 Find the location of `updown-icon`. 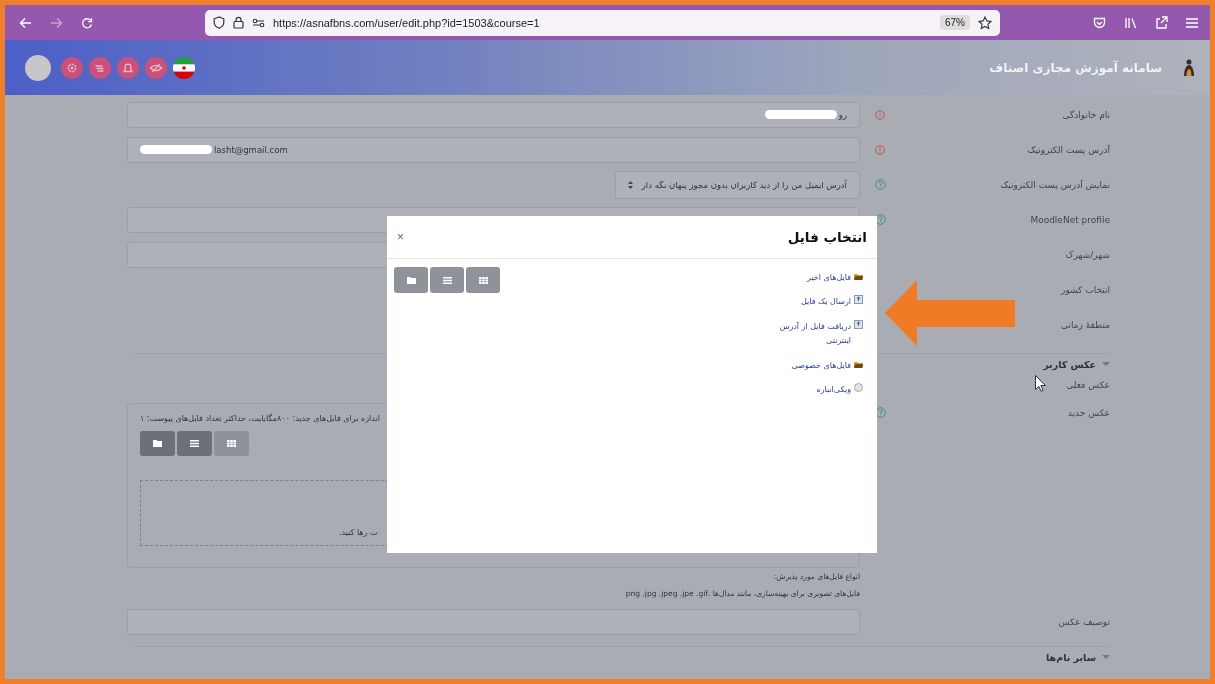

updown-icon is located at coordinates (630, 184).